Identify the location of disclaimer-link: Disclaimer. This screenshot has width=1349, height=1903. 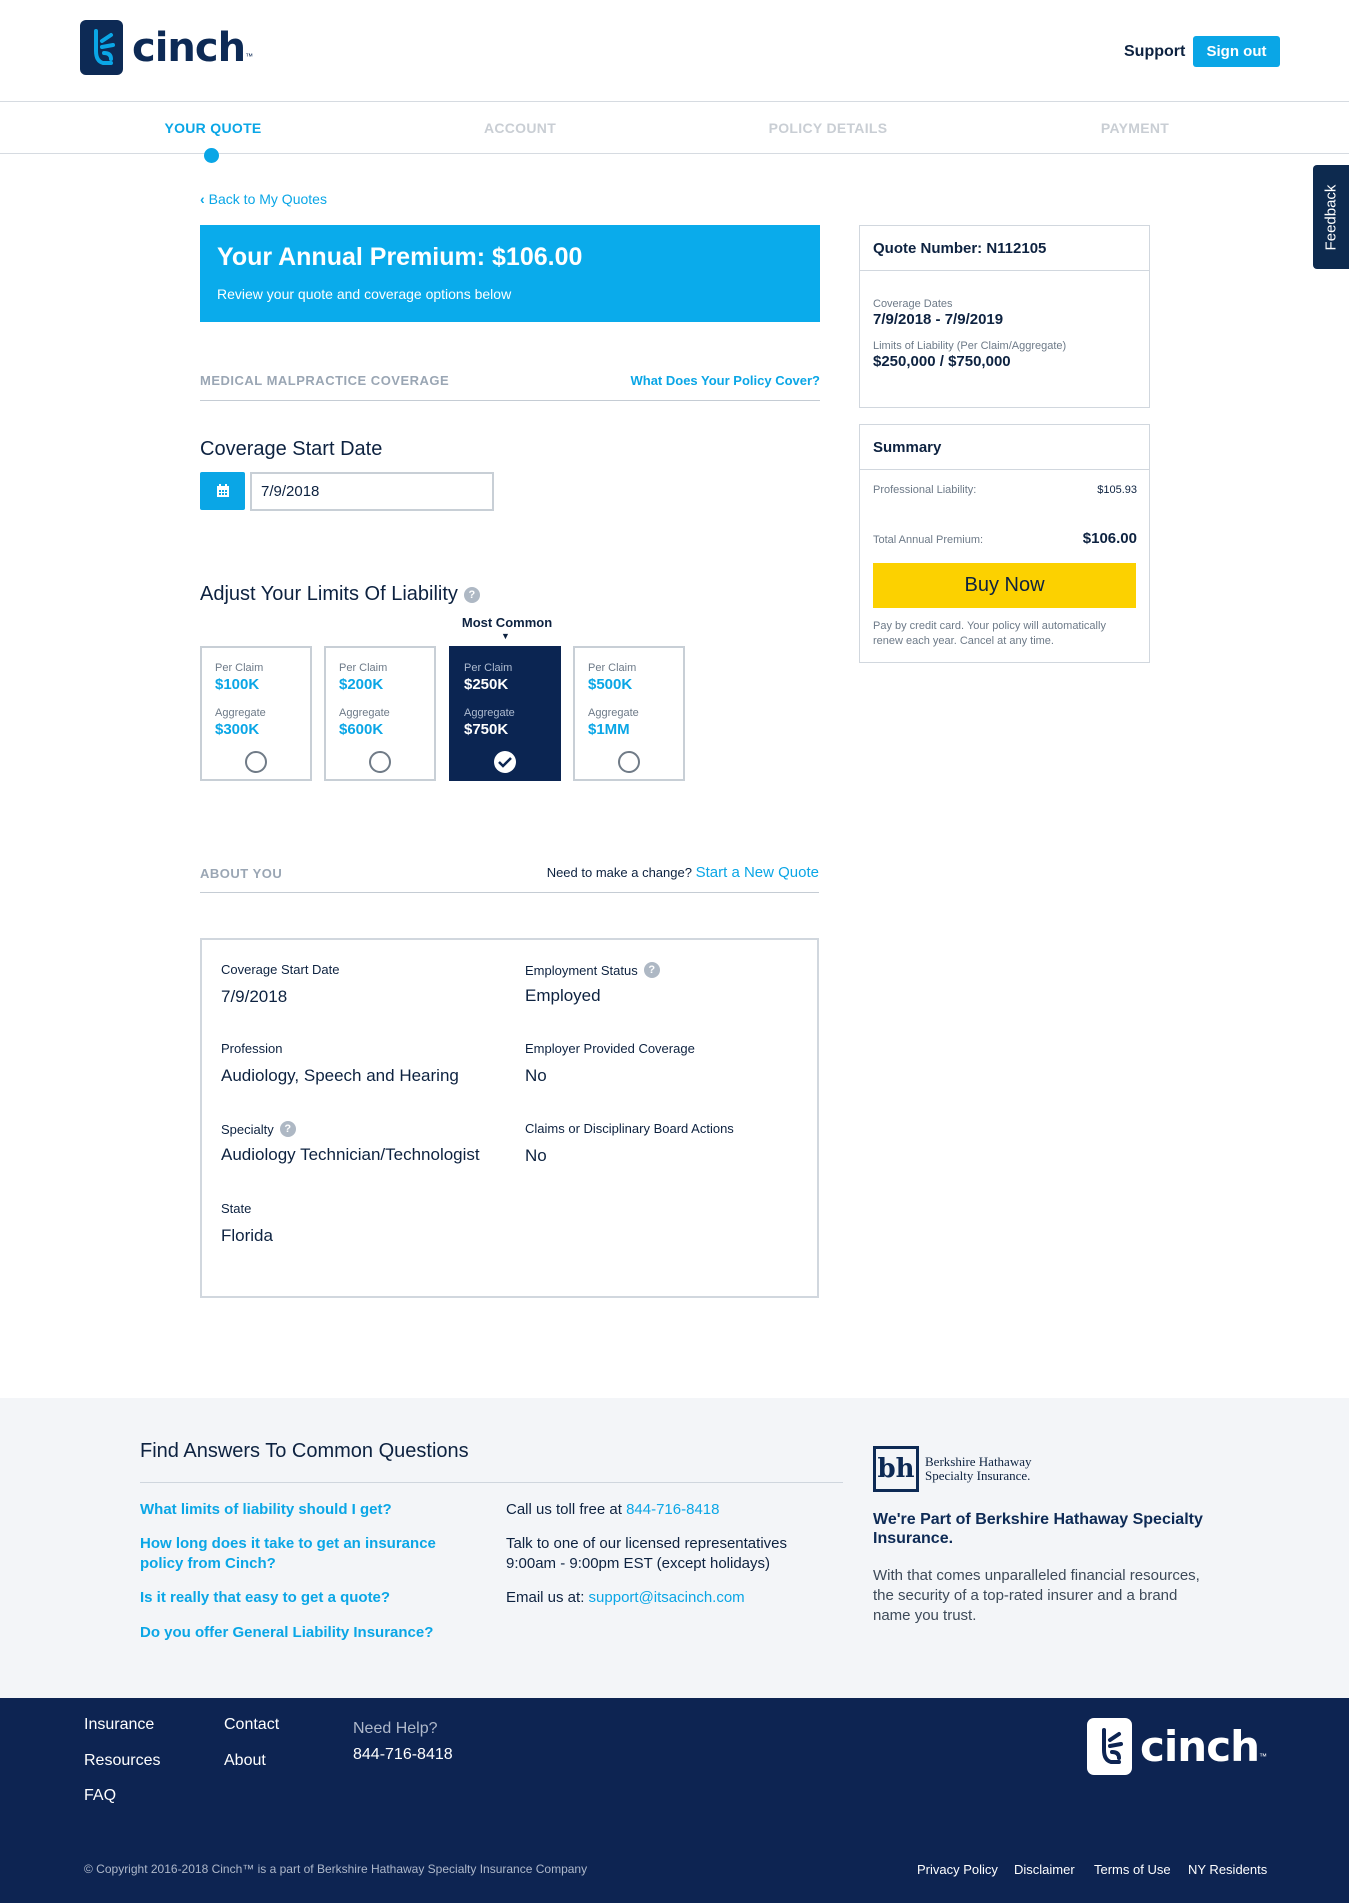
(1044, 1869).